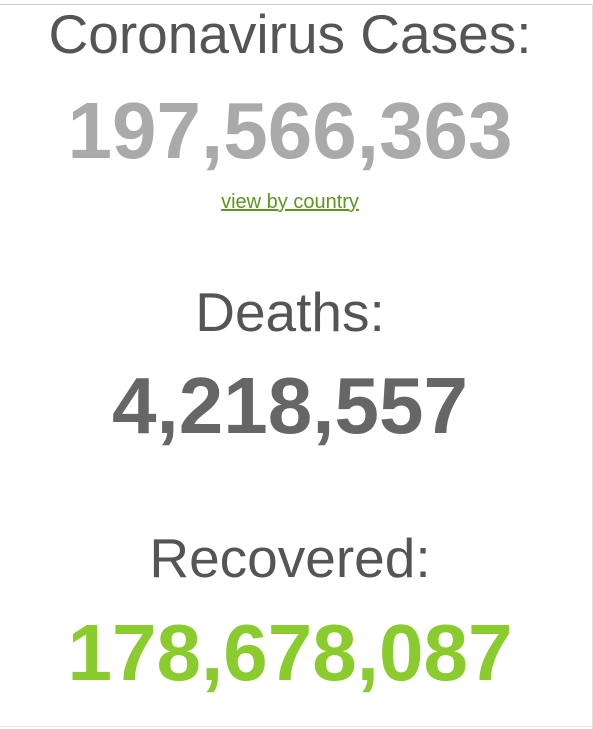 The width and height of the screenshot is (593, 729). I want to click on deaths-label: Deaths:, so click(290, 312).